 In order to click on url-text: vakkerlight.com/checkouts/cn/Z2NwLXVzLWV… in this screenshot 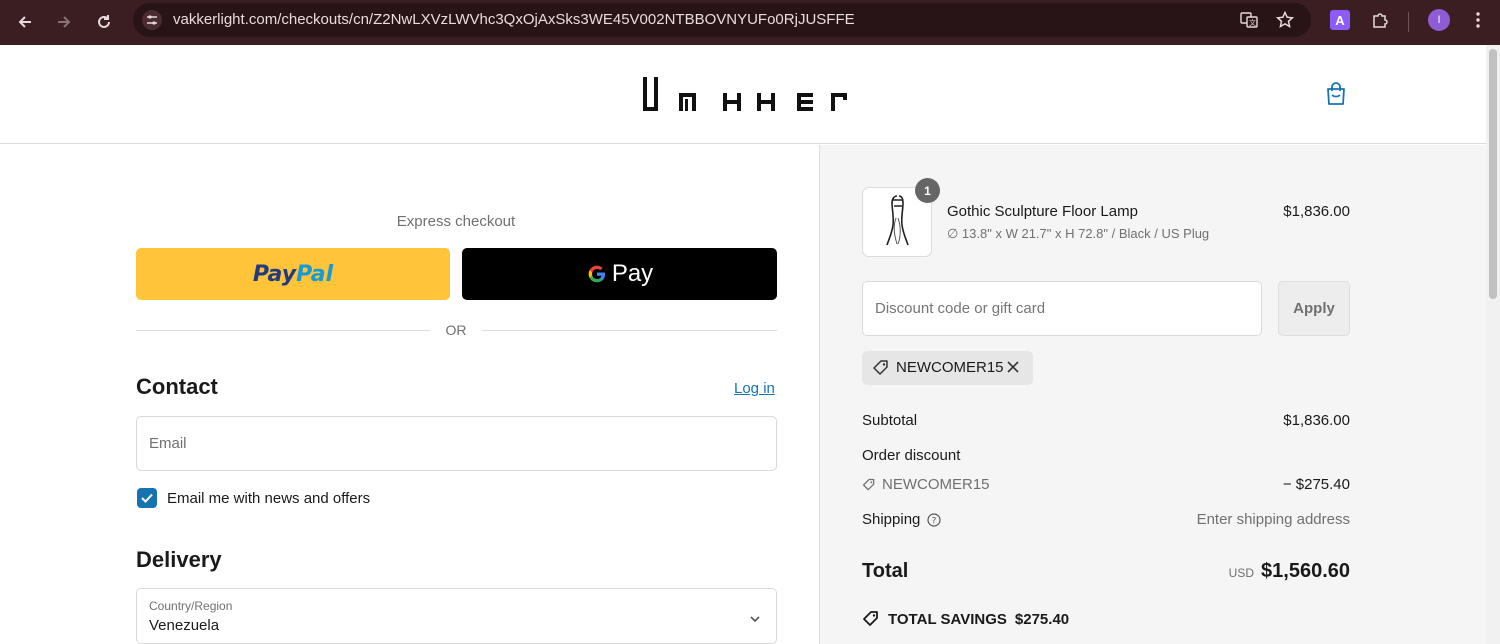, I will do `click(514, 19)`.